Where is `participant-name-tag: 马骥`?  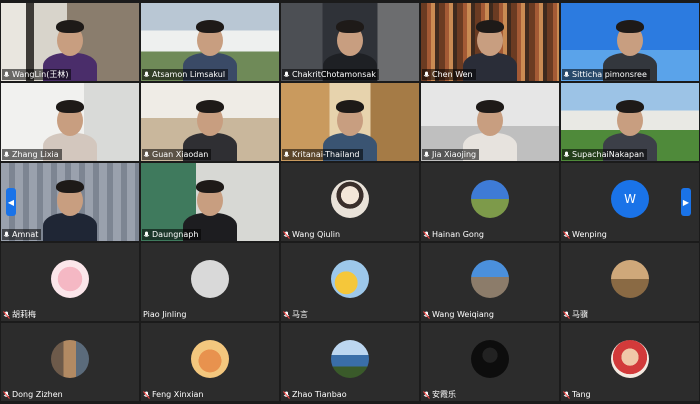 participant-name-tag: 马骥 is located at coordinates (576, 314).